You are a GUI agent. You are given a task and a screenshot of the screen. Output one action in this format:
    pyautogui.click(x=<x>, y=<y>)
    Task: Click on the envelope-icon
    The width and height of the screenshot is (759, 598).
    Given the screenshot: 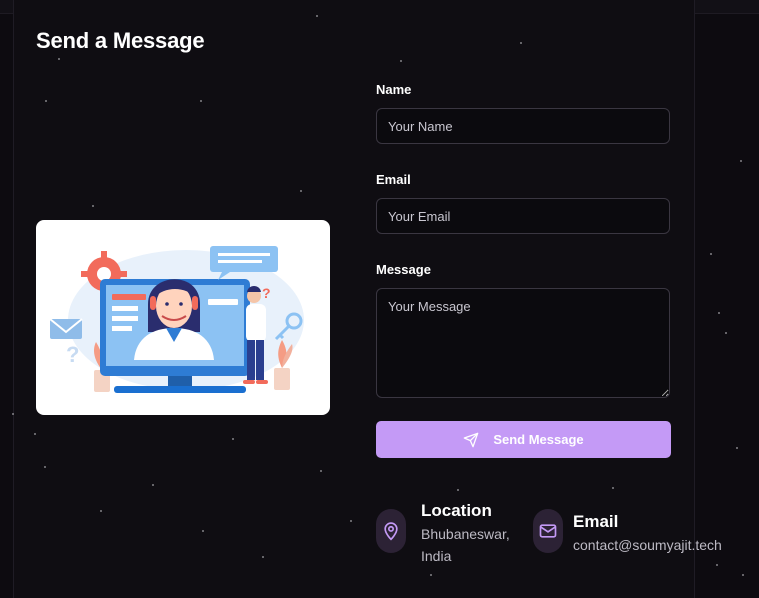 What is the action you would take?
    pyautogui.click(x=548, y=531)
    